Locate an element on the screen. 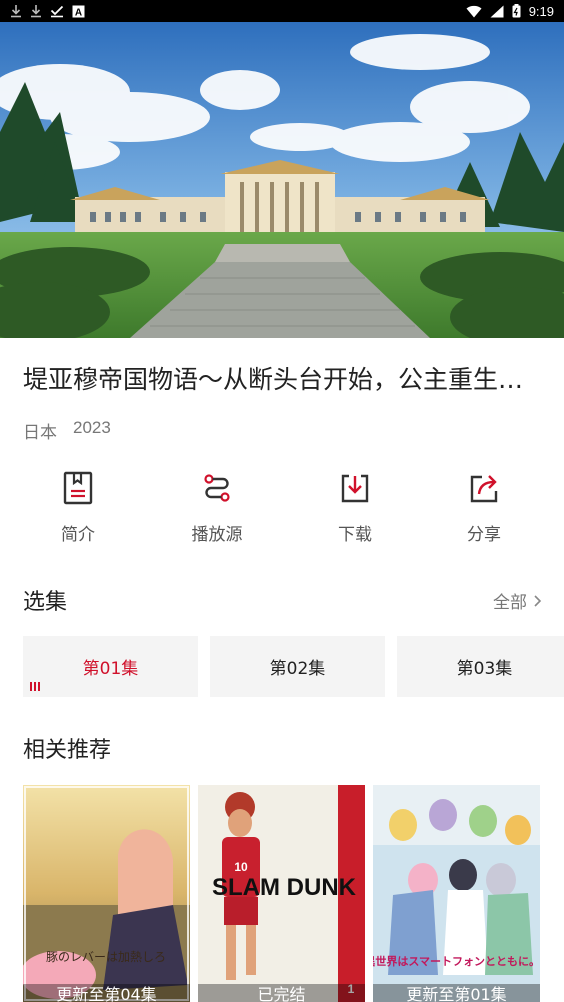 Image resolution: width=564 pixels, height=1002 pixels. poster-image: 豚のレバーは加熱しろ is located at coordinates (106, 893).